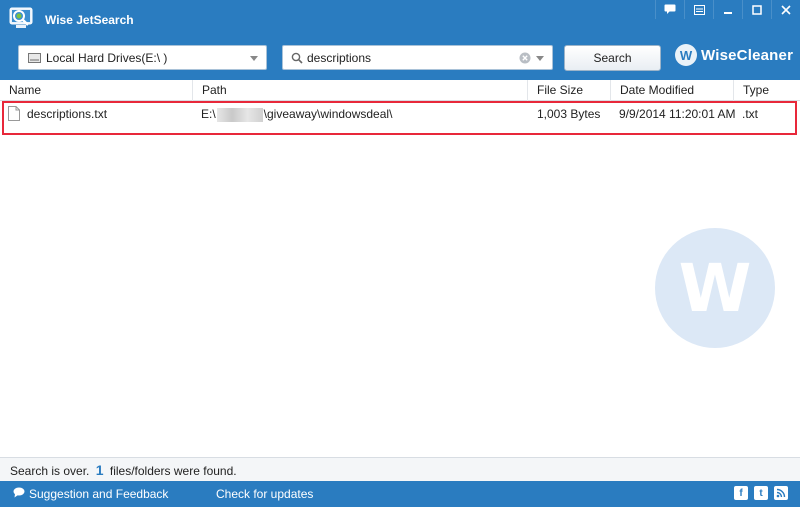 This screenshot has width=800, height=507. Describe the element at coordinates (672, 90) in the screenshot. I see `column-date-modified: Date Modified` at that location.